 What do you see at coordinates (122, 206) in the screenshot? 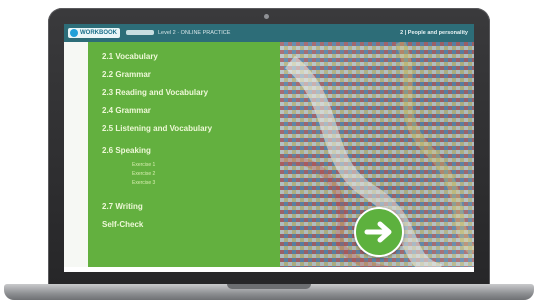
I see `menu-item-writing: 2.7 Writing` at bounding box center [122, 206].